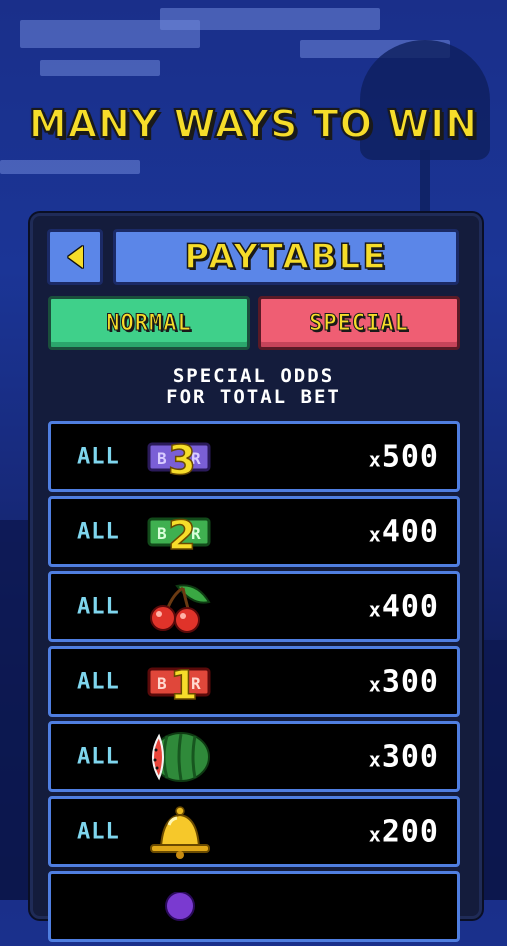  What do you see at coordinates (180, 832) in the screenshot?
I see `bell-icon` at bounding box center [180, 832].